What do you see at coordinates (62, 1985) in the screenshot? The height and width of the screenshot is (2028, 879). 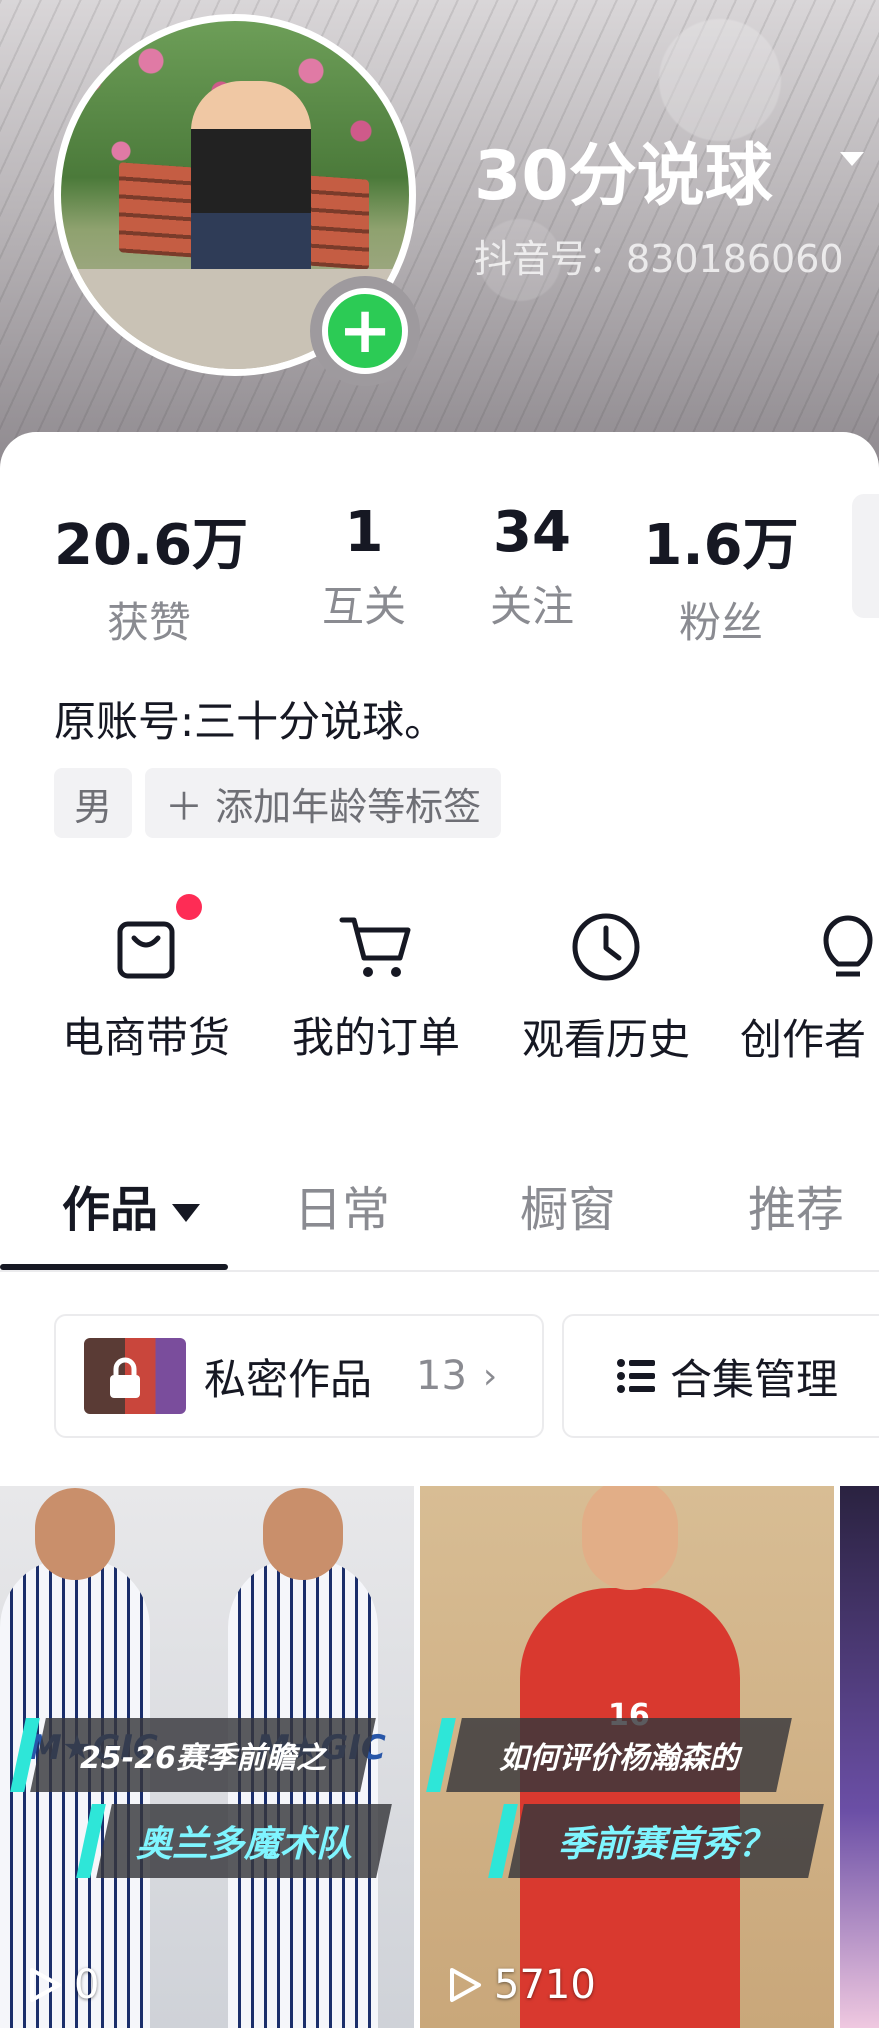 I see `play-count: 0` at bounding box center [62, 1985].